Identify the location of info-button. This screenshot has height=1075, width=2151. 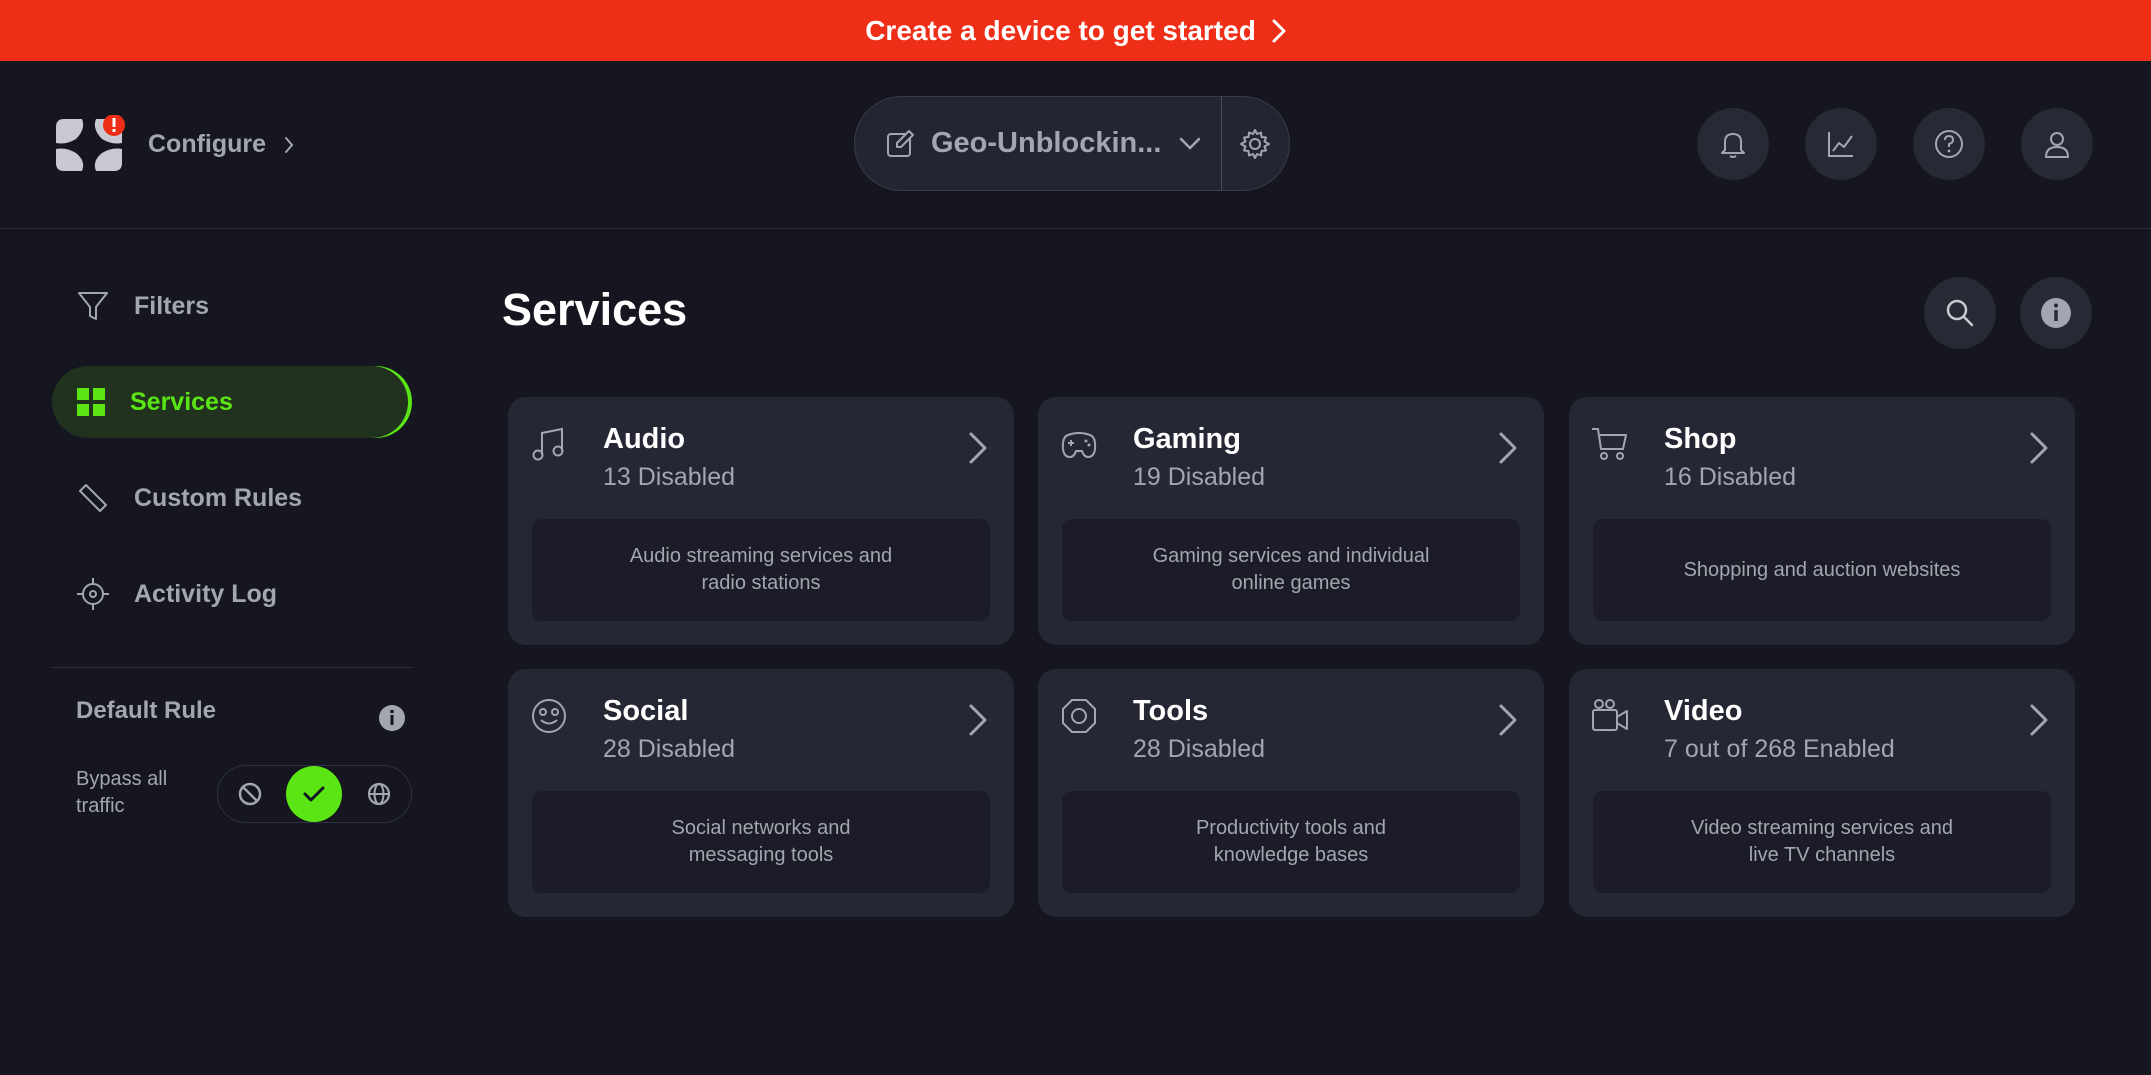
(2056, 313).